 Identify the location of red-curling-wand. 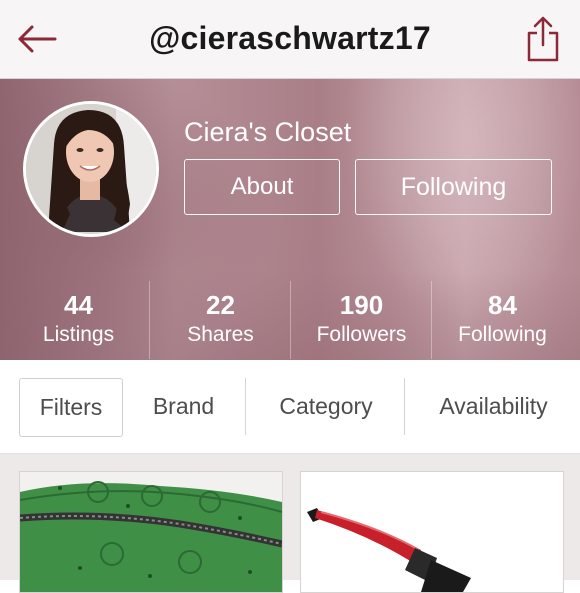
(432, 532).